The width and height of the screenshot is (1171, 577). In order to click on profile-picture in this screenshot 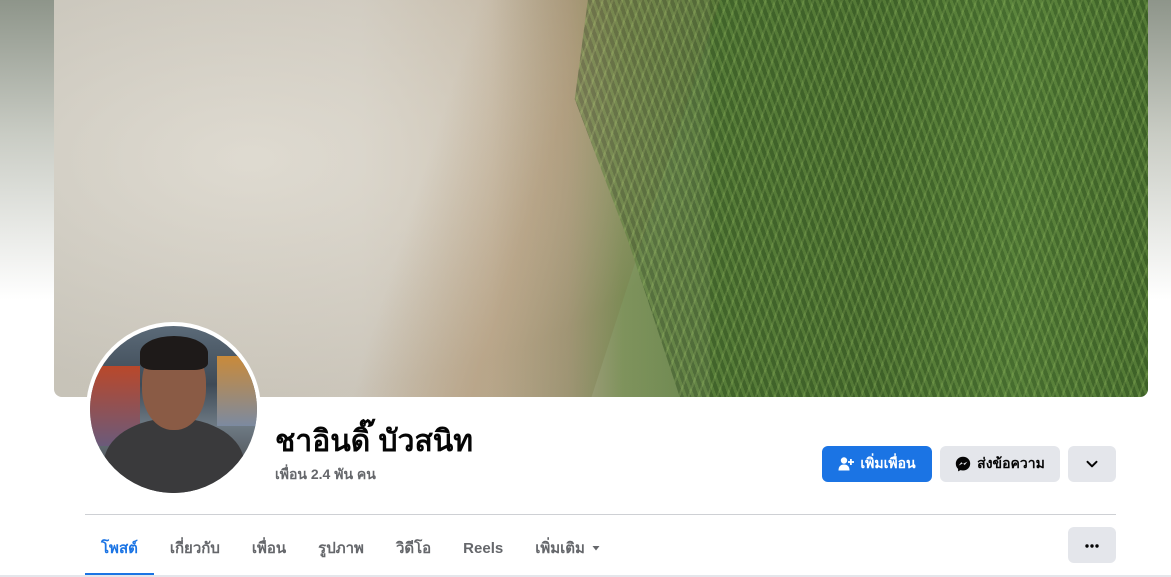, I will do `click(173, 409)`.